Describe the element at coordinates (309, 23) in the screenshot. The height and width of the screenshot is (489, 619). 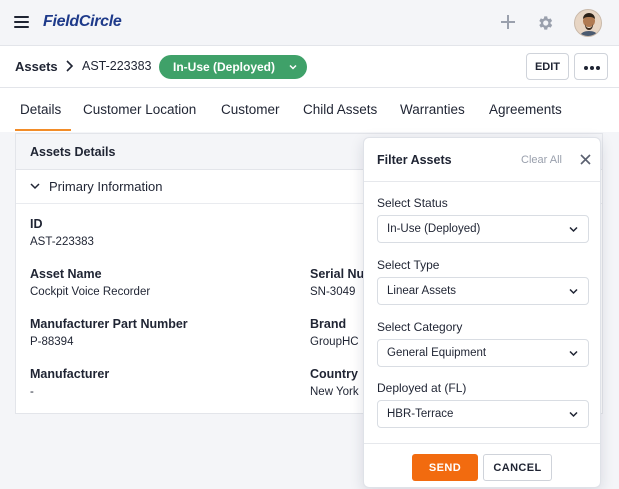
I see `top-bar: FieldCircle` at that location.